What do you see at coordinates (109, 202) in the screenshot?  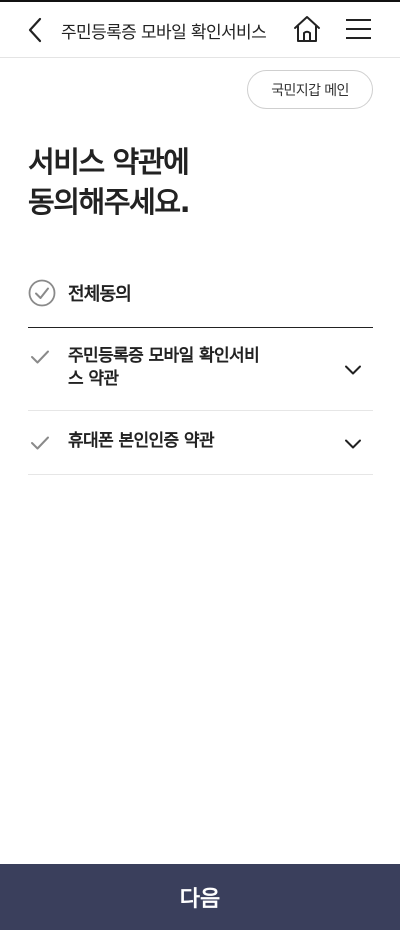 I see `headline-line-2: 동의해주세요.` at bounding box center [109, 202].